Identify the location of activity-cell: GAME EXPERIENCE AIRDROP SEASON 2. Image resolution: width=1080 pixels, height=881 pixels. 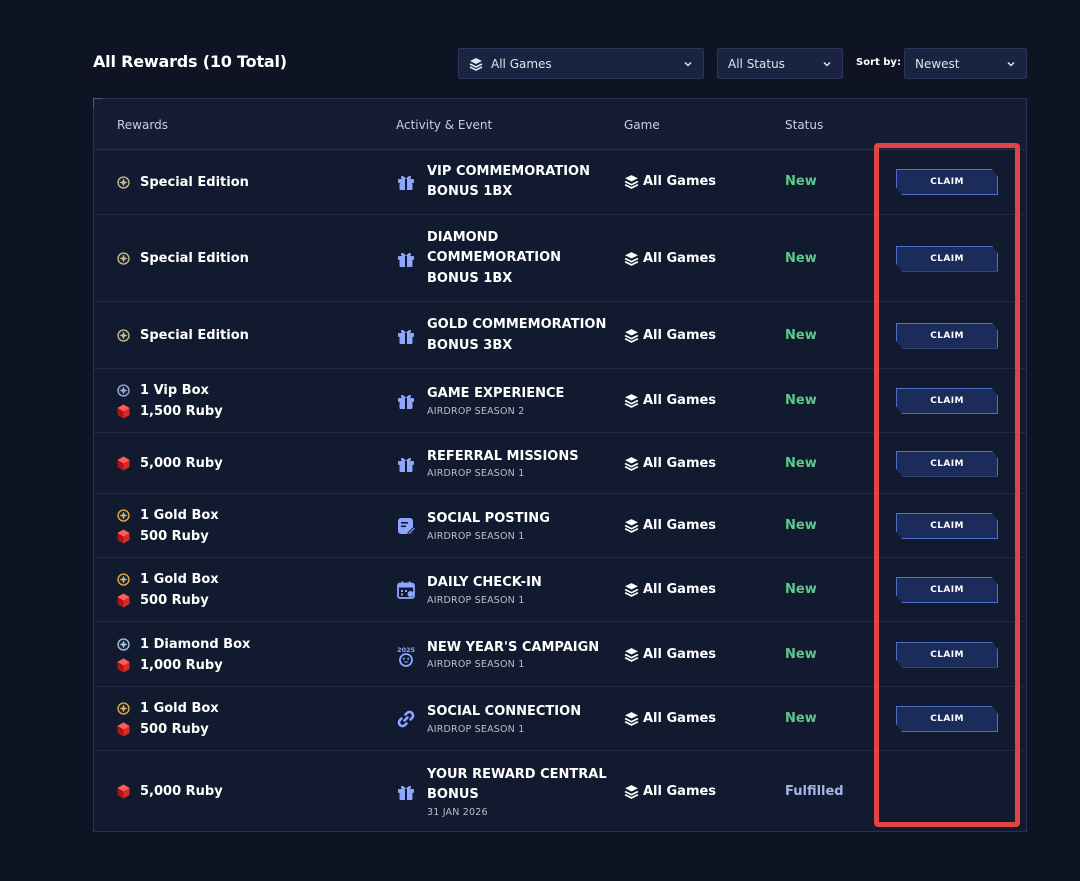
(495, 400).